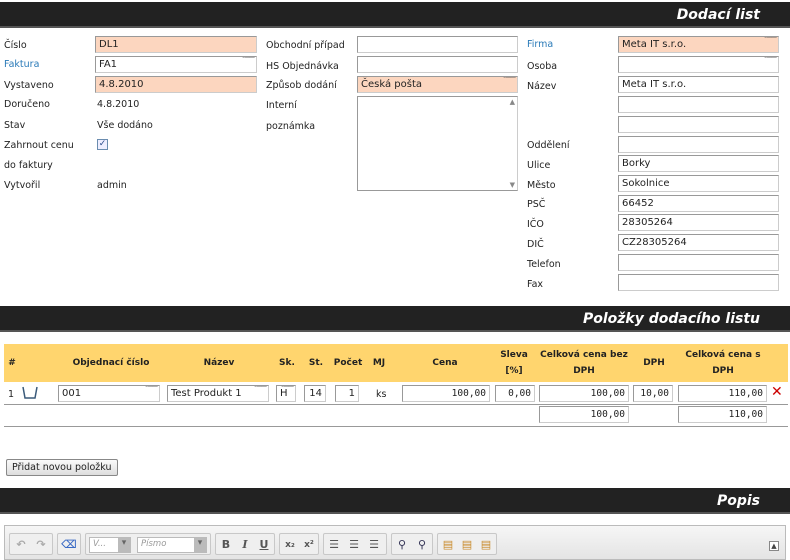 This screenshot has height=560, width=790. I want to click on zip-label: PSČ, so click(536, 204).